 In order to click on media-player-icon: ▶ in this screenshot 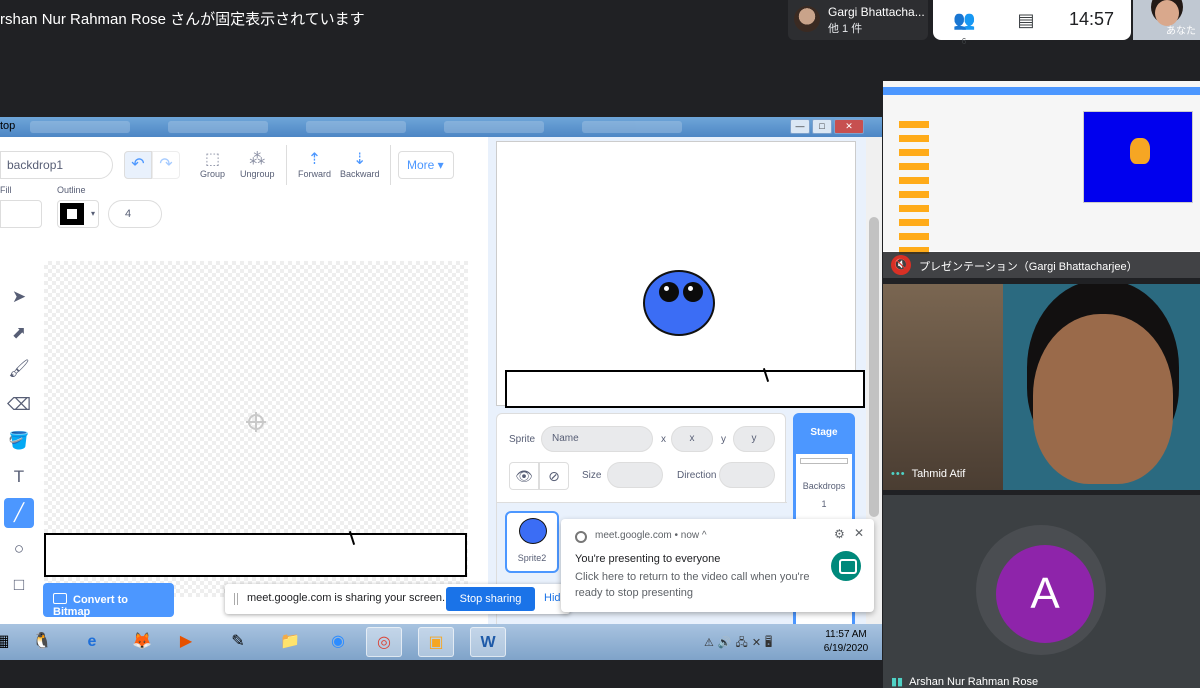, I will do `click(186, 642)`.